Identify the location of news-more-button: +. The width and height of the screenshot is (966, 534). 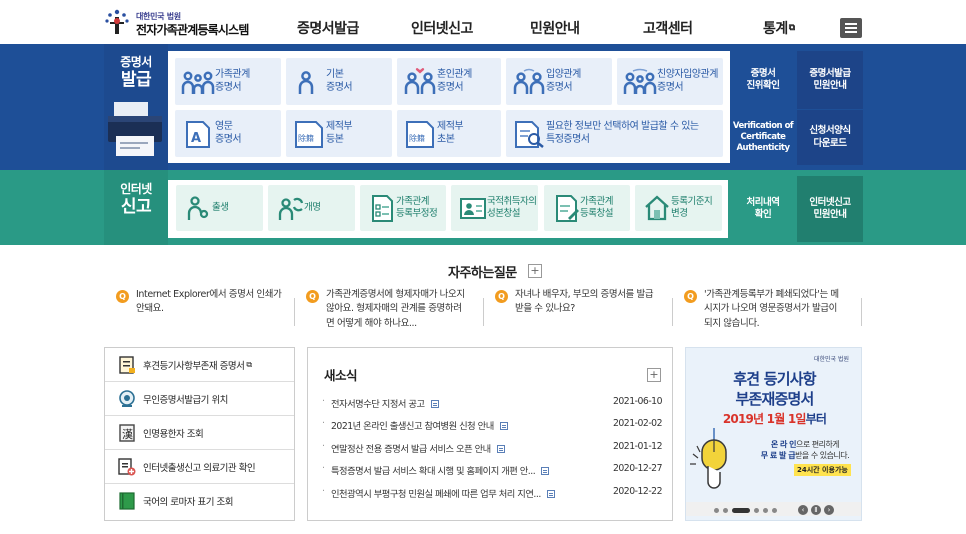
(654, 375).